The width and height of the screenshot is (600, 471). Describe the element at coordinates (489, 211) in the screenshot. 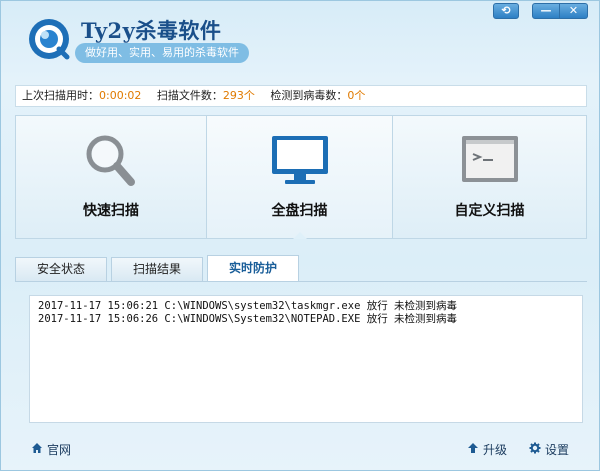

I see `custom-scan-label: 自定义扫描` at that location.